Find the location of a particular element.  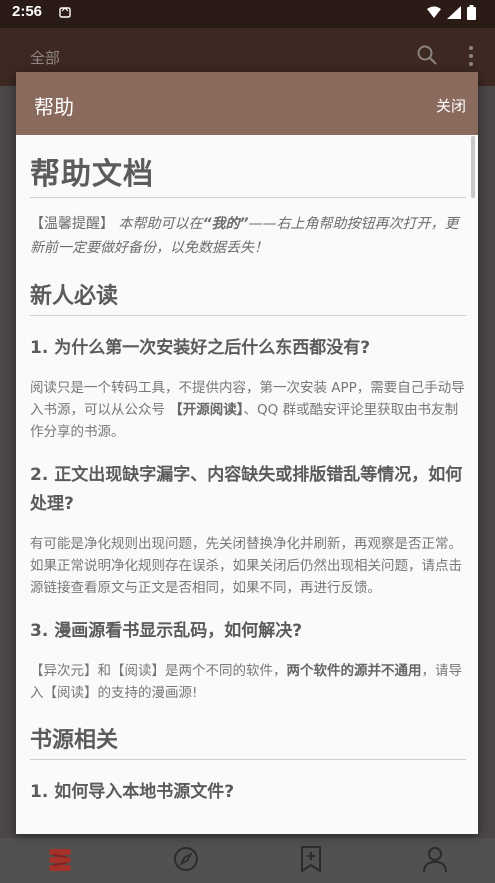

system-status-icons is located at coordinates (451, 12).